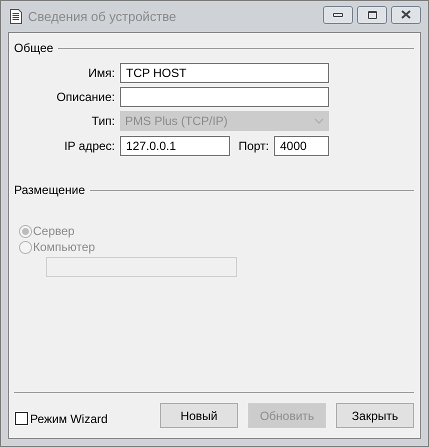 The height and width of the screenshot is (447, 429). What do you see at coordinates (64, 247) in the screenshot?
I see `radio-label: Компьютер` at bounding box center [64, 247].